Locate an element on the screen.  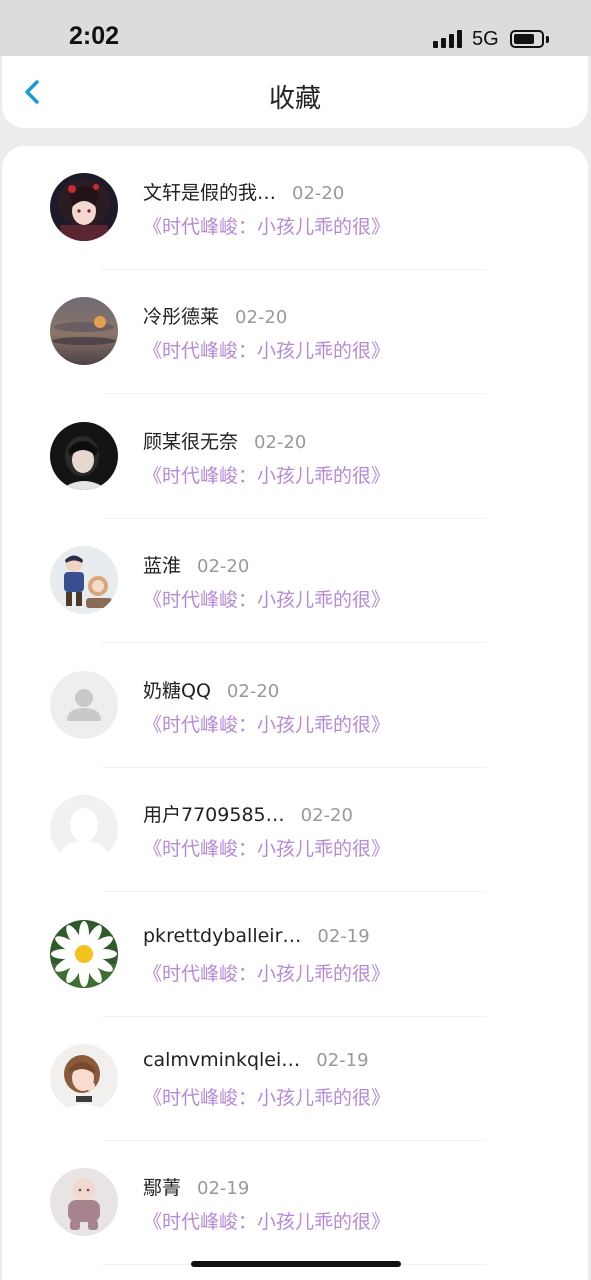
battery-tip is located at coordinates (547, 39).